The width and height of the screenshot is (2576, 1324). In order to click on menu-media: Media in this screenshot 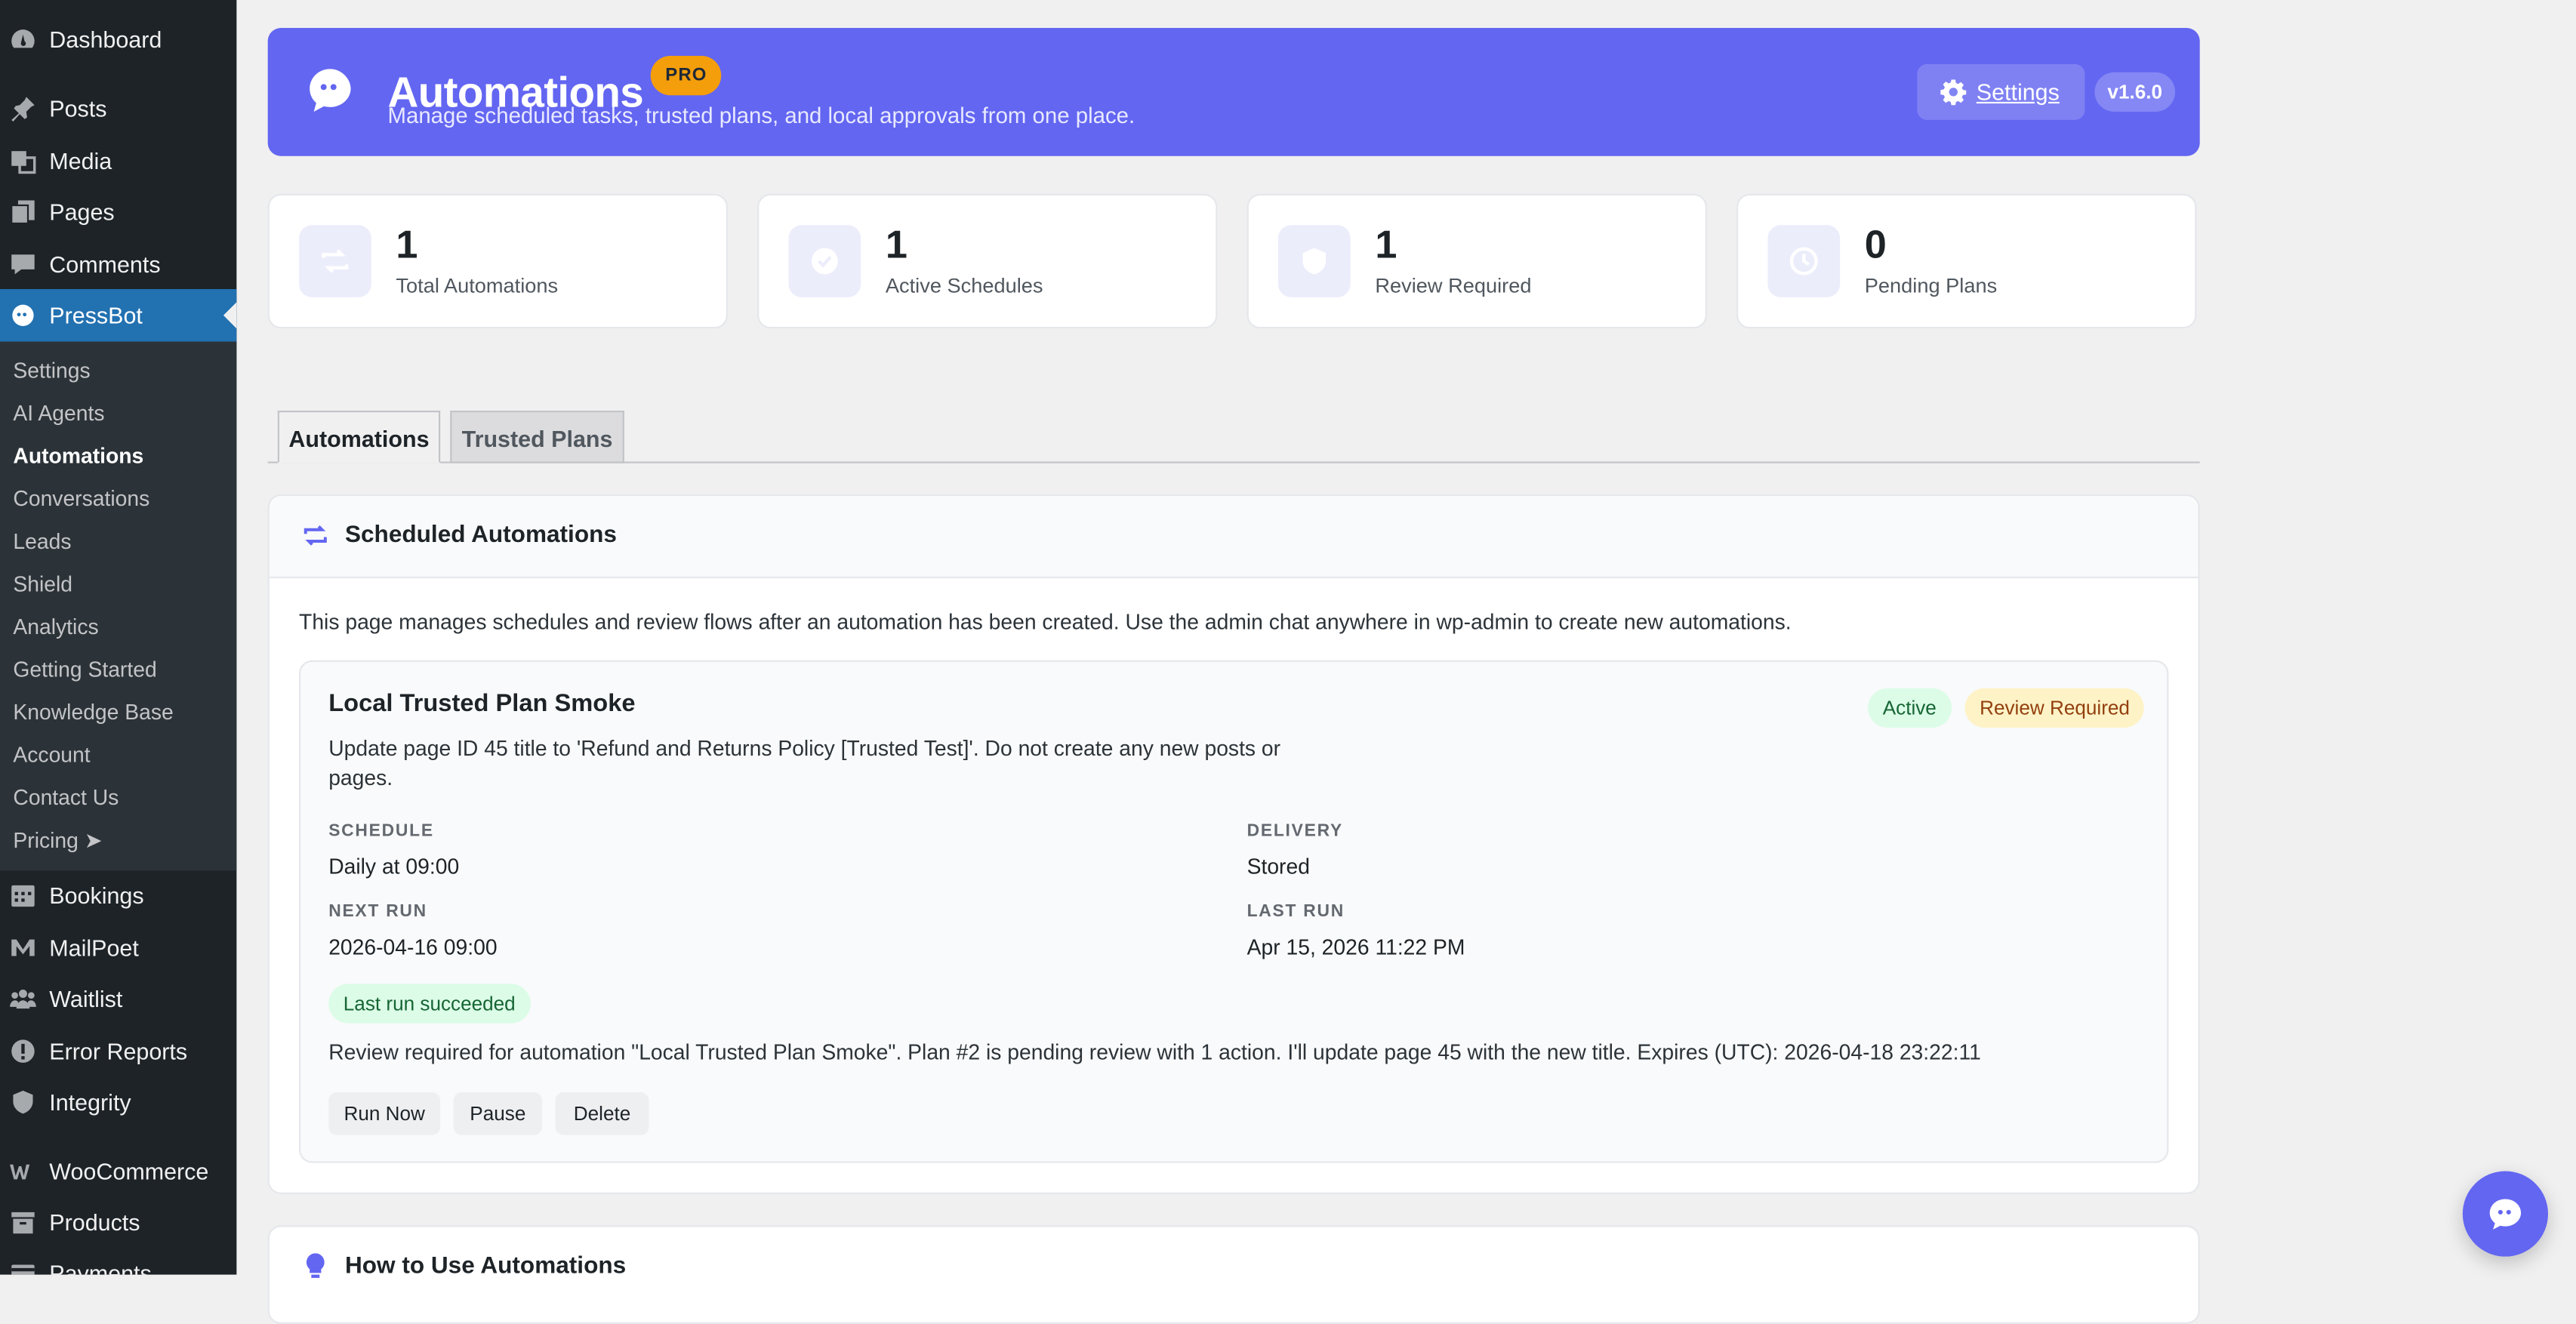, I will do `click(118, 160)`.